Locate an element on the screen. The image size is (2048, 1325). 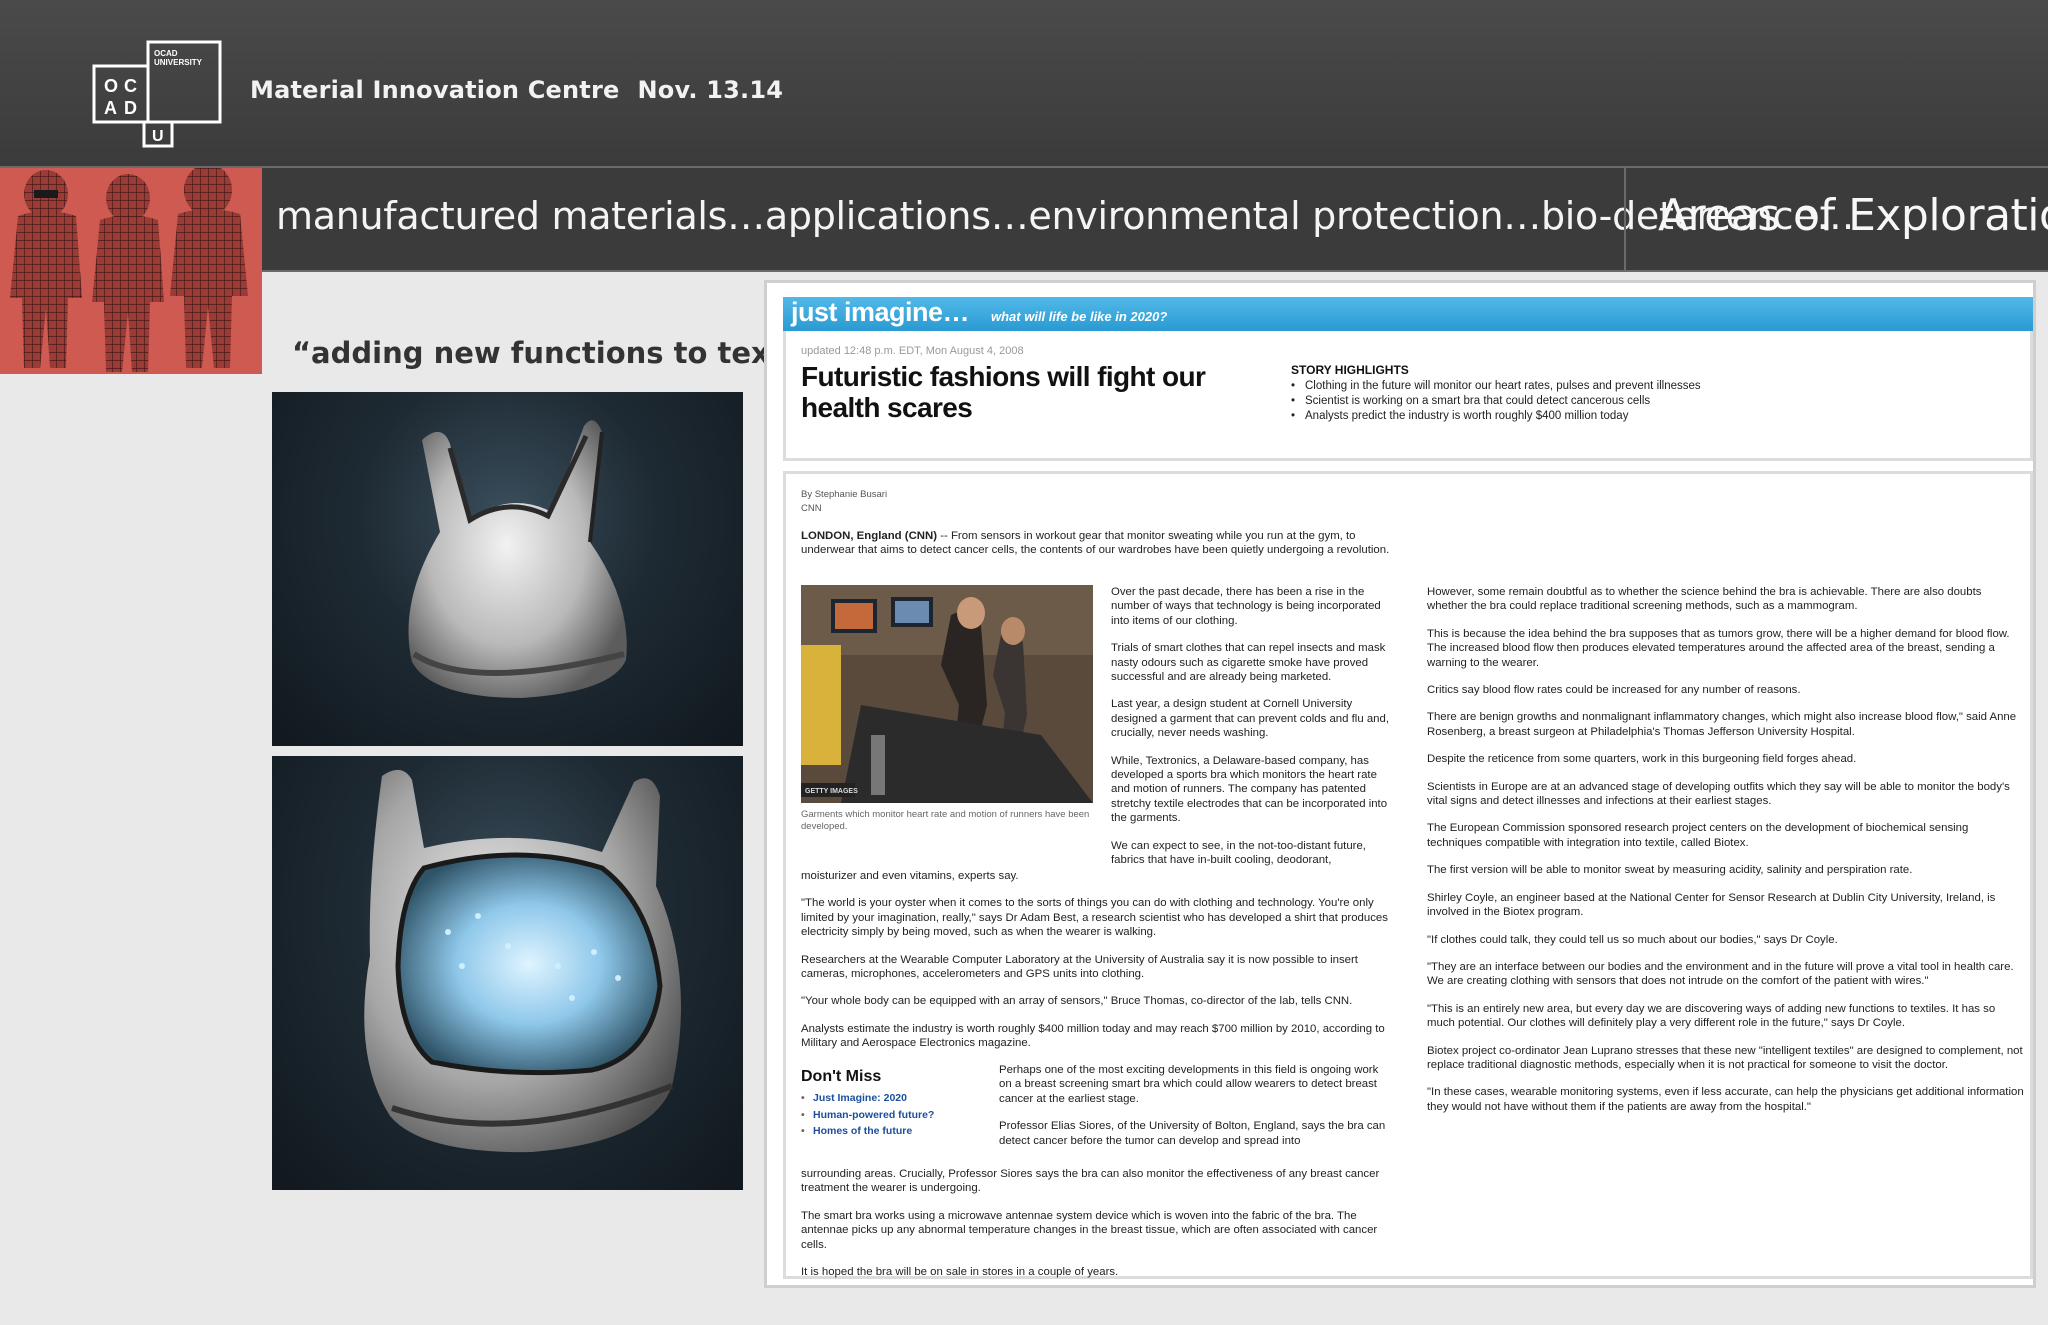
dont-miss-link: Just Imagine: 2020 is located at coordinates (867, 1098).